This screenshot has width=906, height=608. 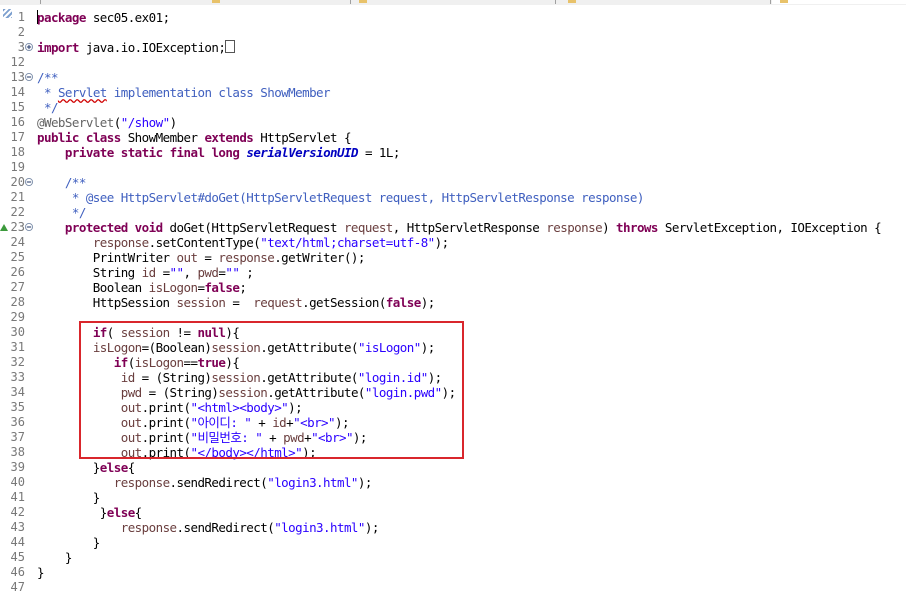 I want to click on code-token: .getWriter();, so click(x=319, y=257).